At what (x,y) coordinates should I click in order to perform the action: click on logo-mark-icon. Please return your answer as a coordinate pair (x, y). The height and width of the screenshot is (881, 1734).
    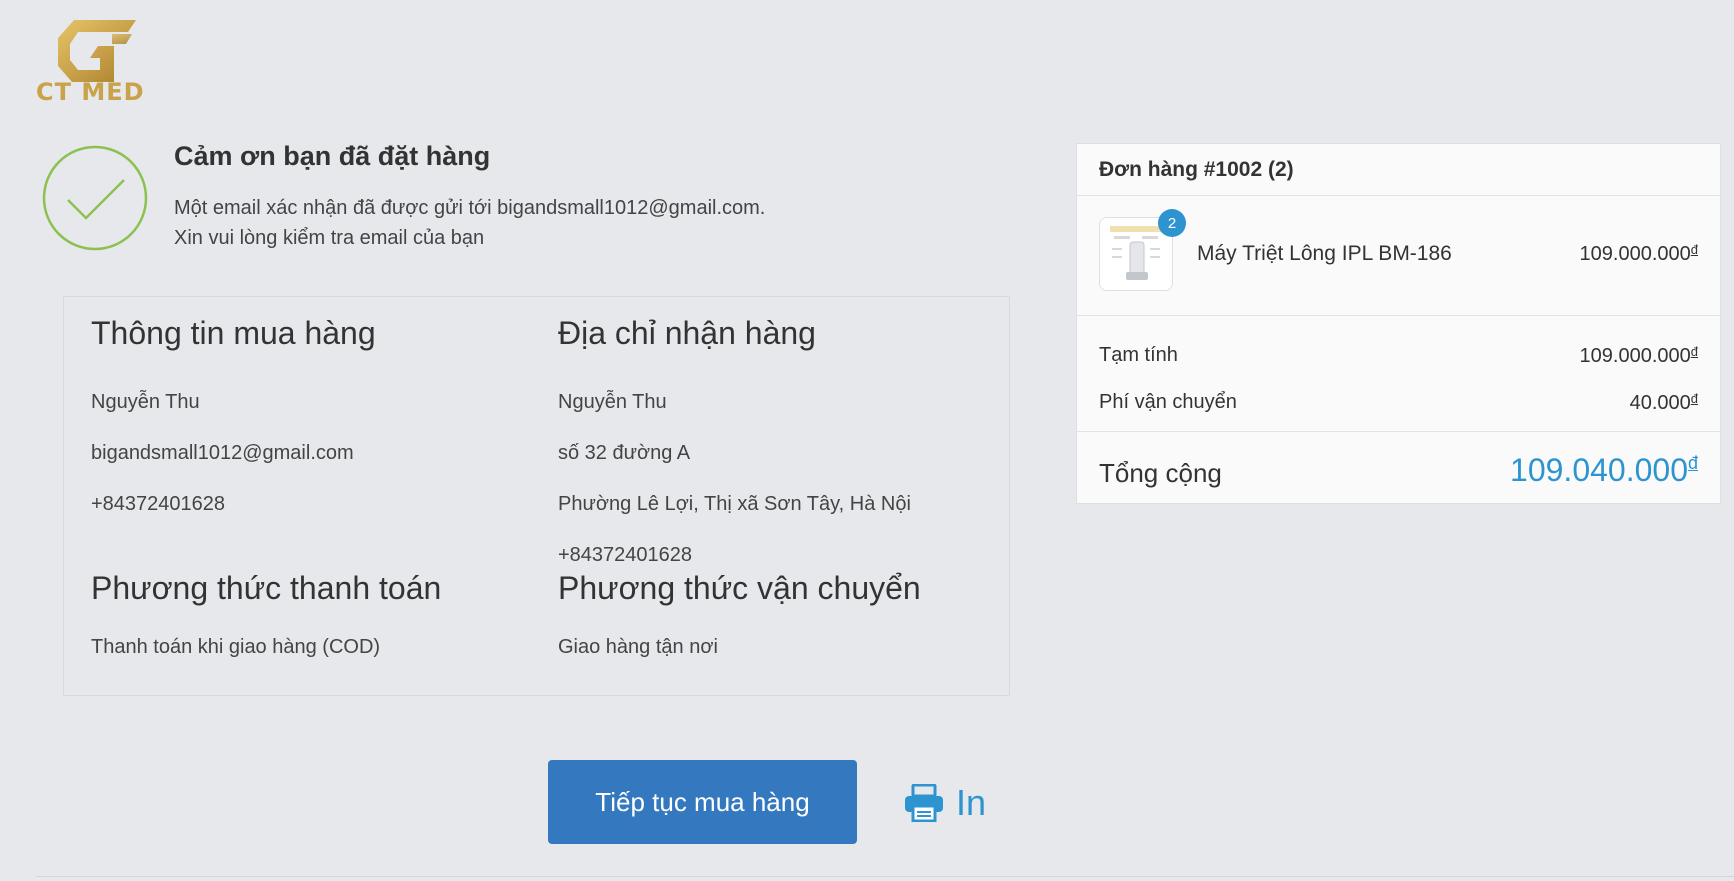
    Looking at the image, I should click on (97, 51).